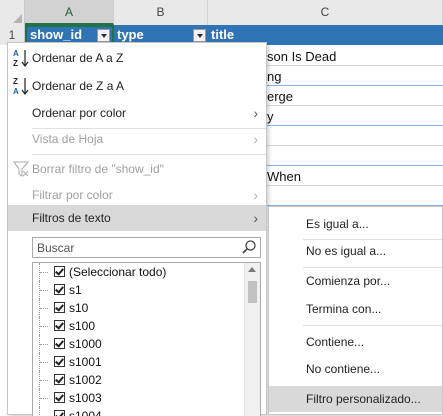  What do you see at coordinates (284, 176) in the screenshot?
I see `title-cell: When` at bounding box center [284, 176].